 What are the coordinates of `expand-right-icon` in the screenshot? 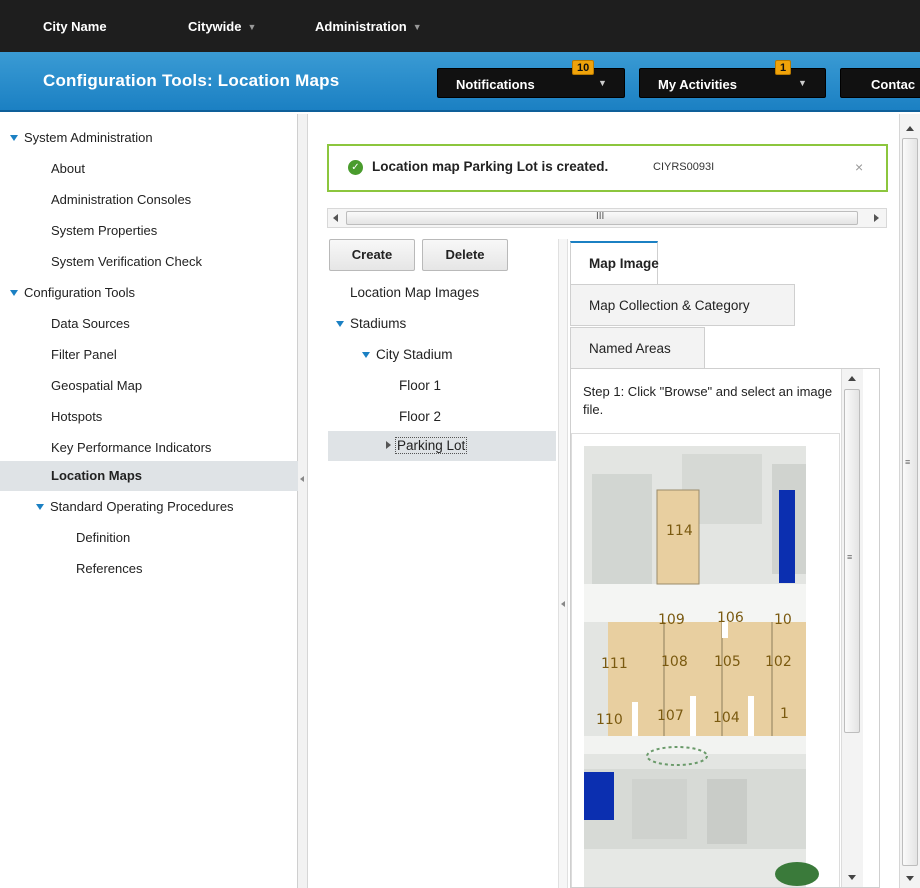 It's located at (388, 445).